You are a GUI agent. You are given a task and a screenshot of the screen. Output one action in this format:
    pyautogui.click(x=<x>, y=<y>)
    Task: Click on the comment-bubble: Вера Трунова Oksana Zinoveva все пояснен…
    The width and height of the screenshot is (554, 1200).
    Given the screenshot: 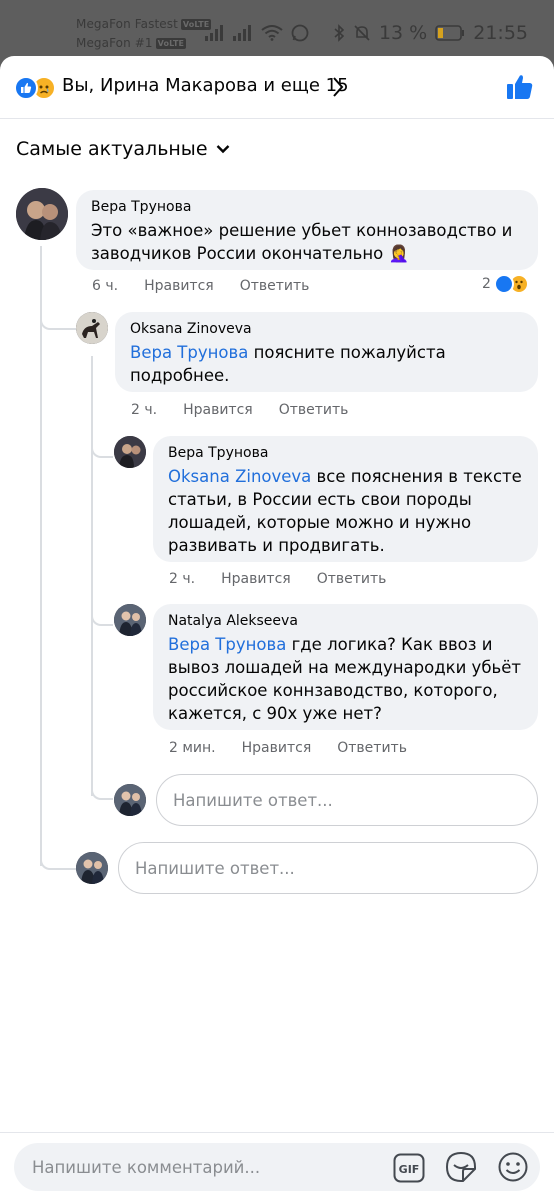 What is the action you would take?
    pyautogui.click(x=345, y=499)
    